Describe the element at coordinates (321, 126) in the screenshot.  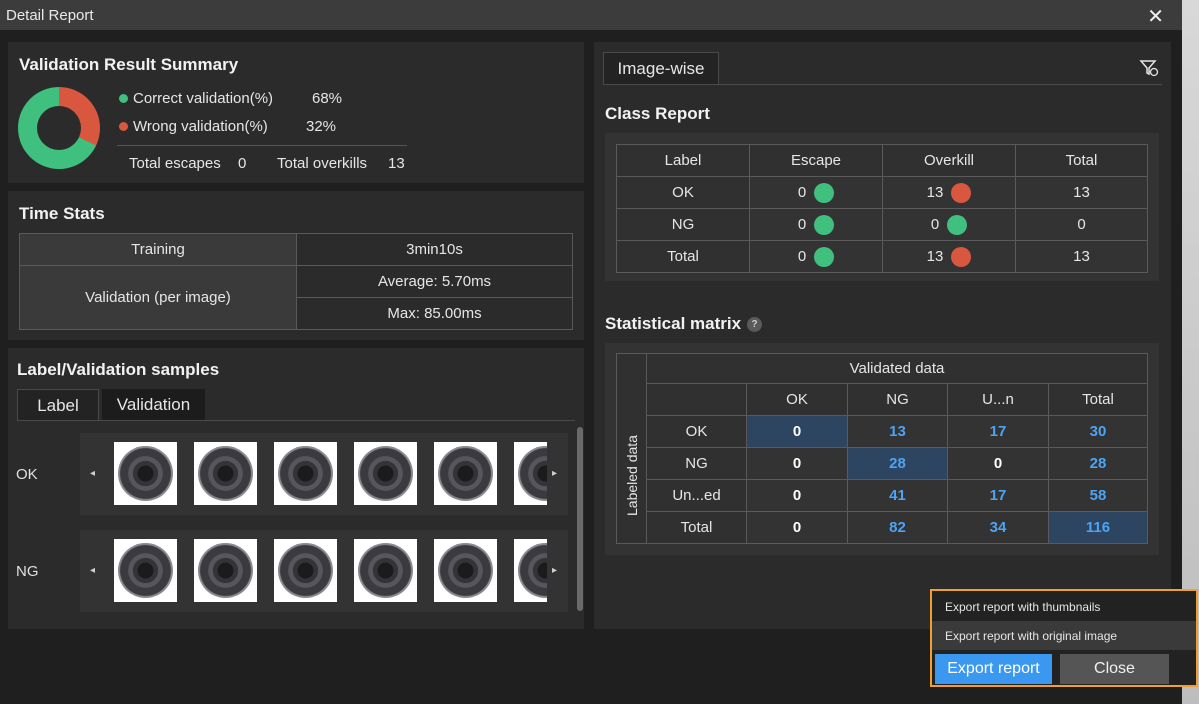
I see `wrong-value: 32%` at that location.